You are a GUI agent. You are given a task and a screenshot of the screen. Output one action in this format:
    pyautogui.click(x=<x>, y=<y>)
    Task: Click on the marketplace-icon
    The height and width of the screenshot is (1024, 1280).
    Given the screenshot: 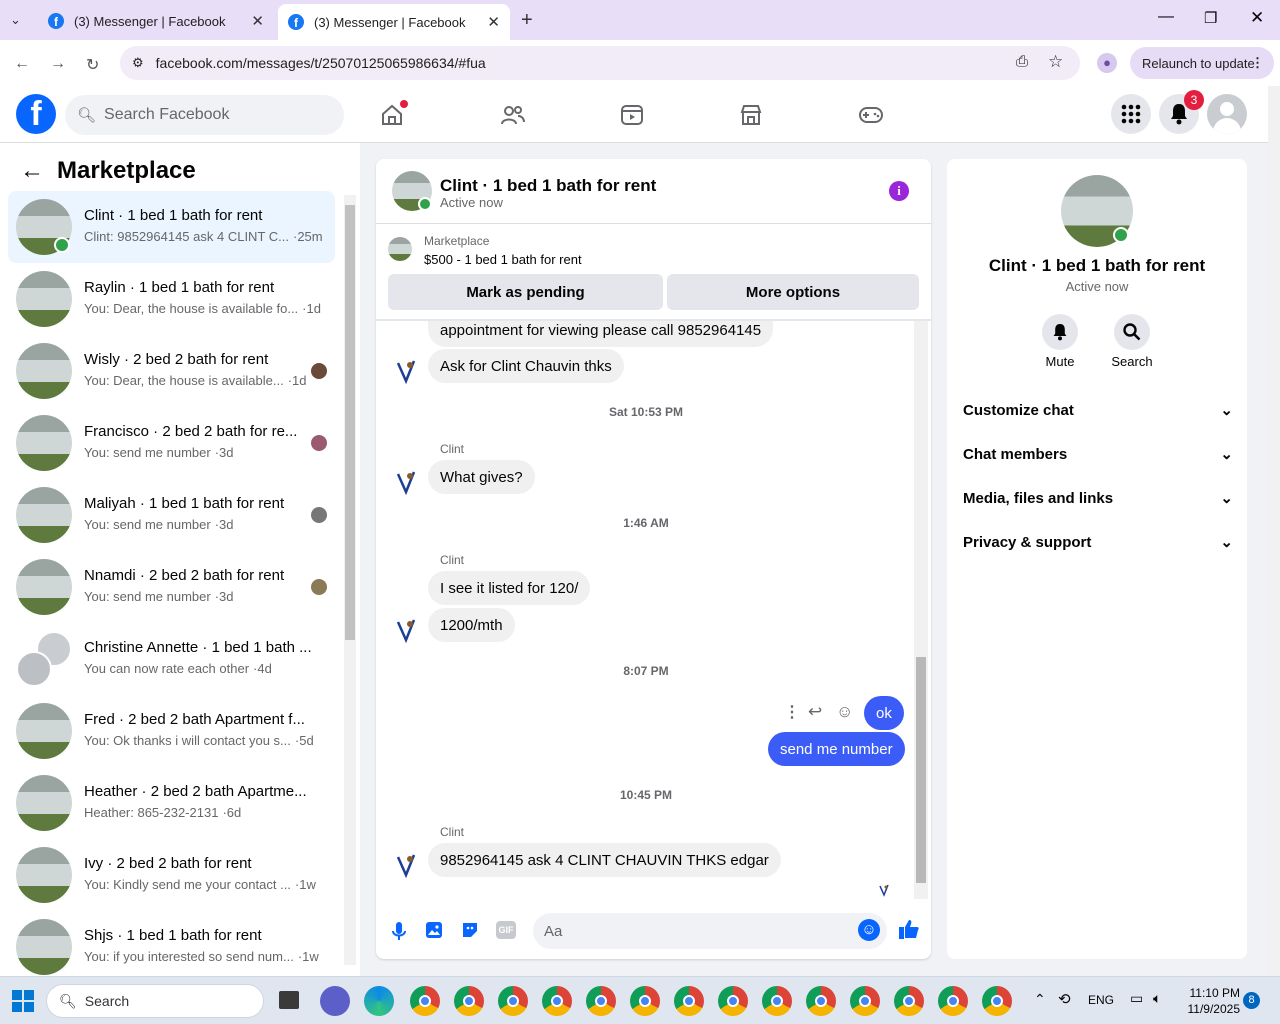 What is the action you would take?
    pyautogui.click(x=751, y=115)
    